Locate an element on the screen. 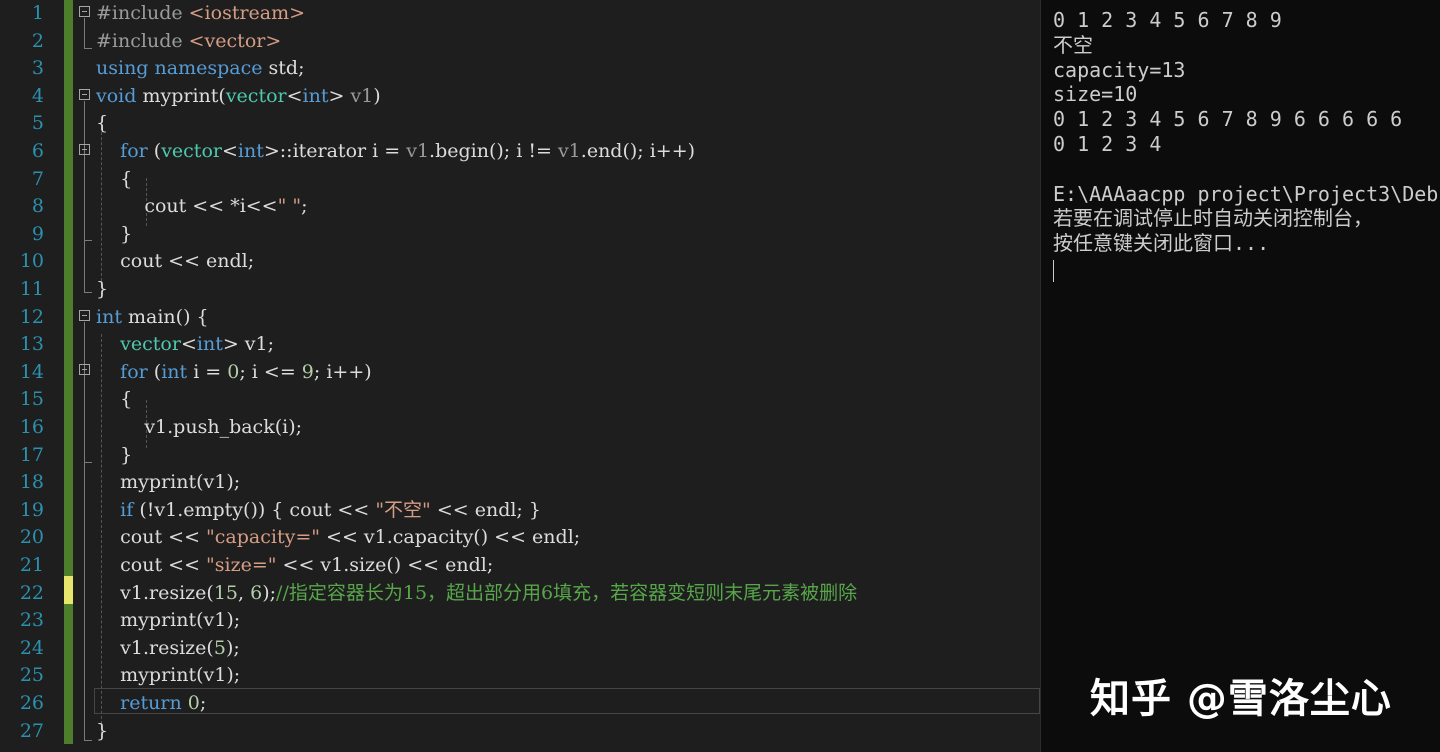 This screenshot has width=1440, height=752. collapse-myprint-icon is located at coordinates (84, 94).